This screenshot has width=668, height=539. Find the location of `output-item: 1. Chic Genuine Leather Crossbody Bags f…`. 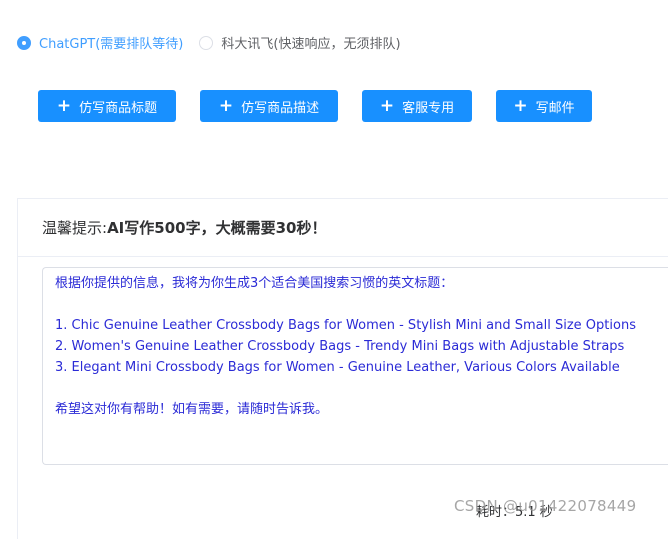

output-item: 1. Chic Genuine Leather Crossbody Bags f… is located at coordinates (345, 325).